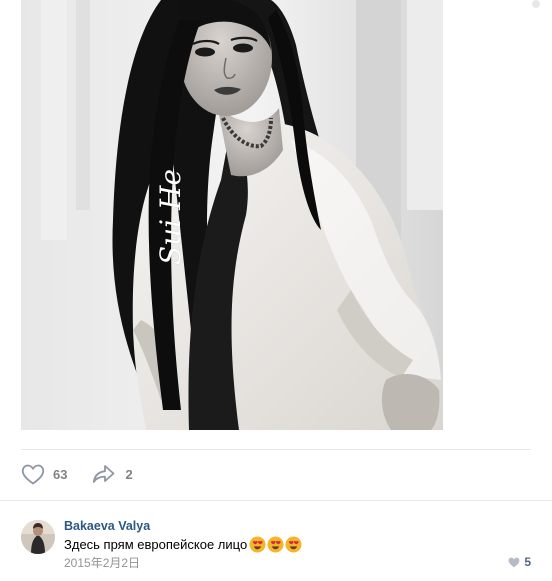 The height and width of the screenshot is (581, 552). What do you see at coordinates (156, 544) in the screenshot?
I see `comment-text: Здесь прям европейское лицо` at bounding box center [156, 544].